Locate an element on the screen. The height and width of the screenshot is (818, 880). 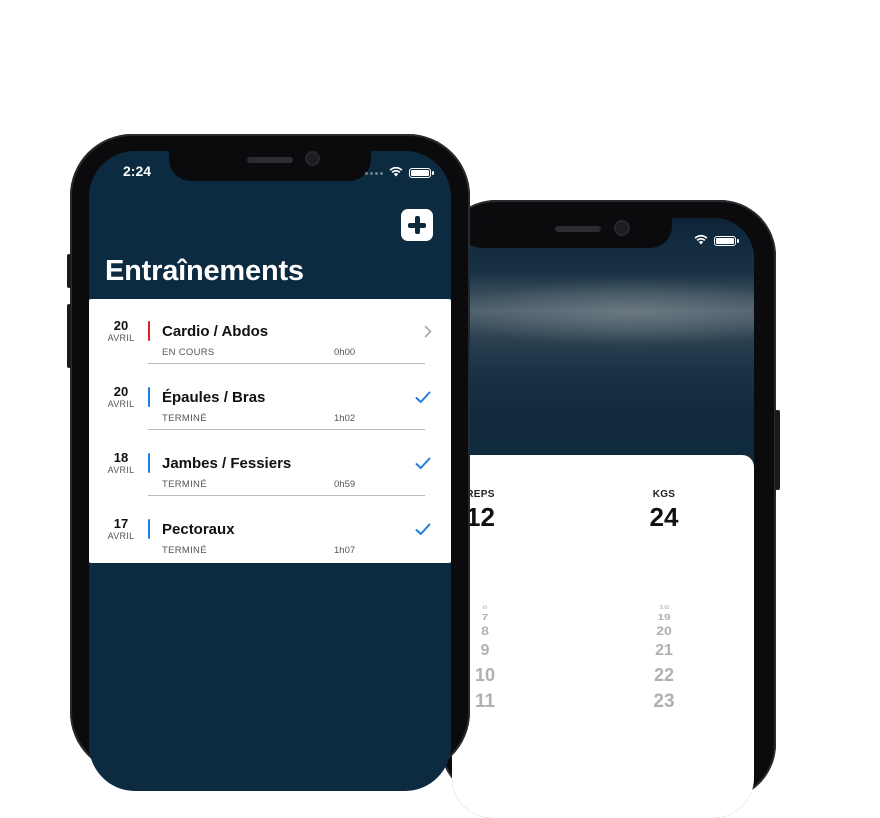
workout-status: EN COURS is located at coordinates (188, 352).